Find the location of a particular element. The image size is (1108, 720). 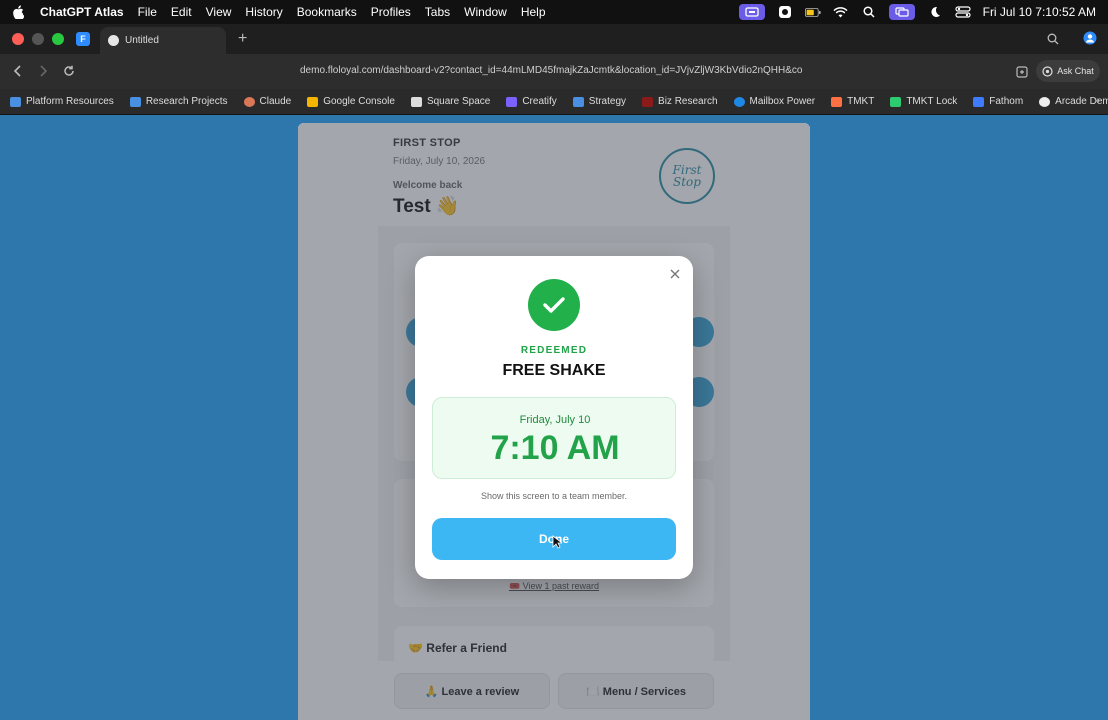

zoom-window-button is located at coordinates (58, 39).